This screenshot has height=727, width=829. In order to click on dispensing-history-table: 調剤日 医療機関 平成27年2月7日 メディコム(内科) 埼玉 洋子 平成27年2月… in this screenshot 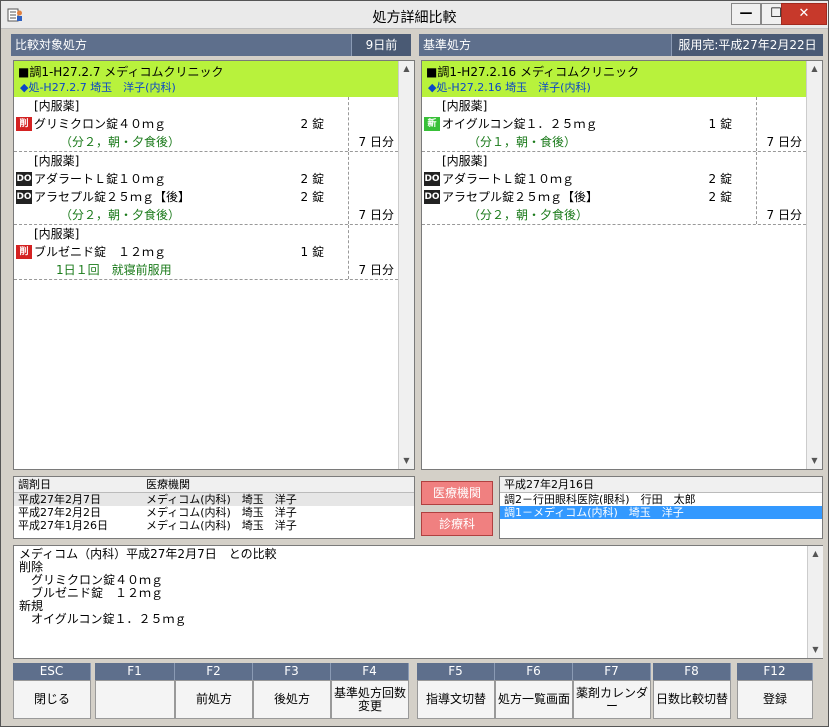, I will do `click(214, 507)`.